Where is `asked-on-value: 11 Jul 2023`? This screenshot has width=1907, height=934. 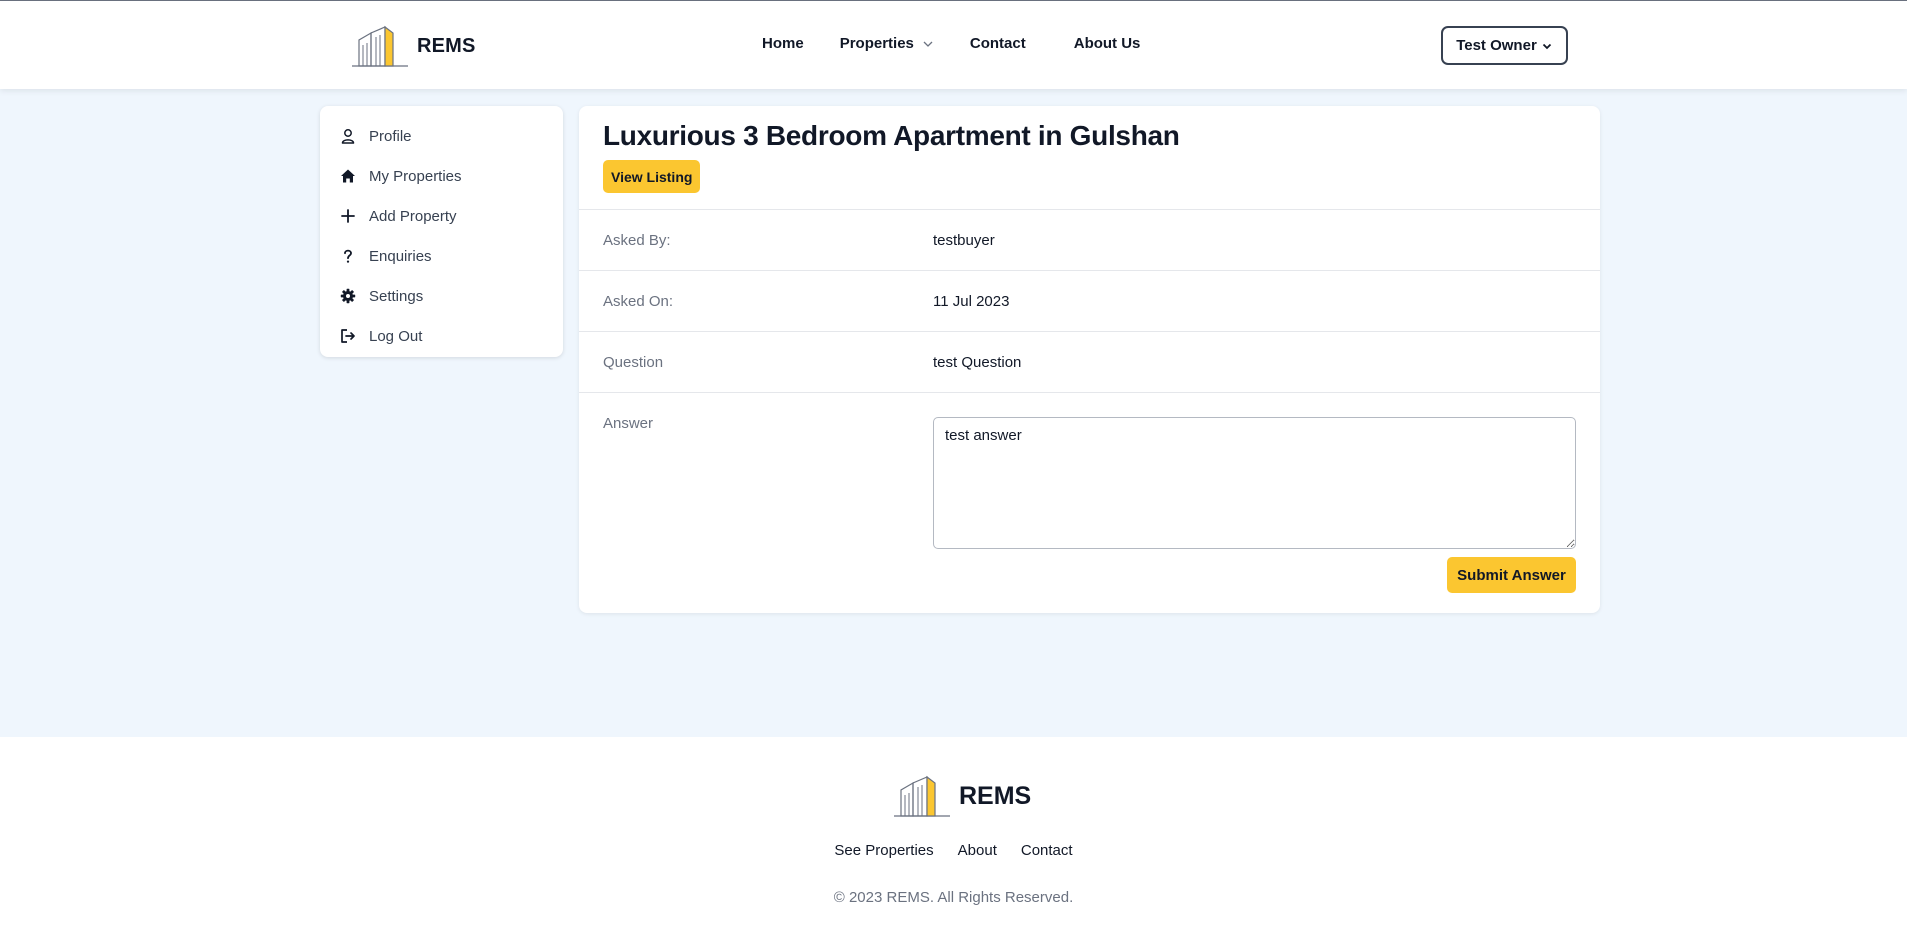
asked-on-value: 11 Jul 2023 is located at coordinates (971, 301).